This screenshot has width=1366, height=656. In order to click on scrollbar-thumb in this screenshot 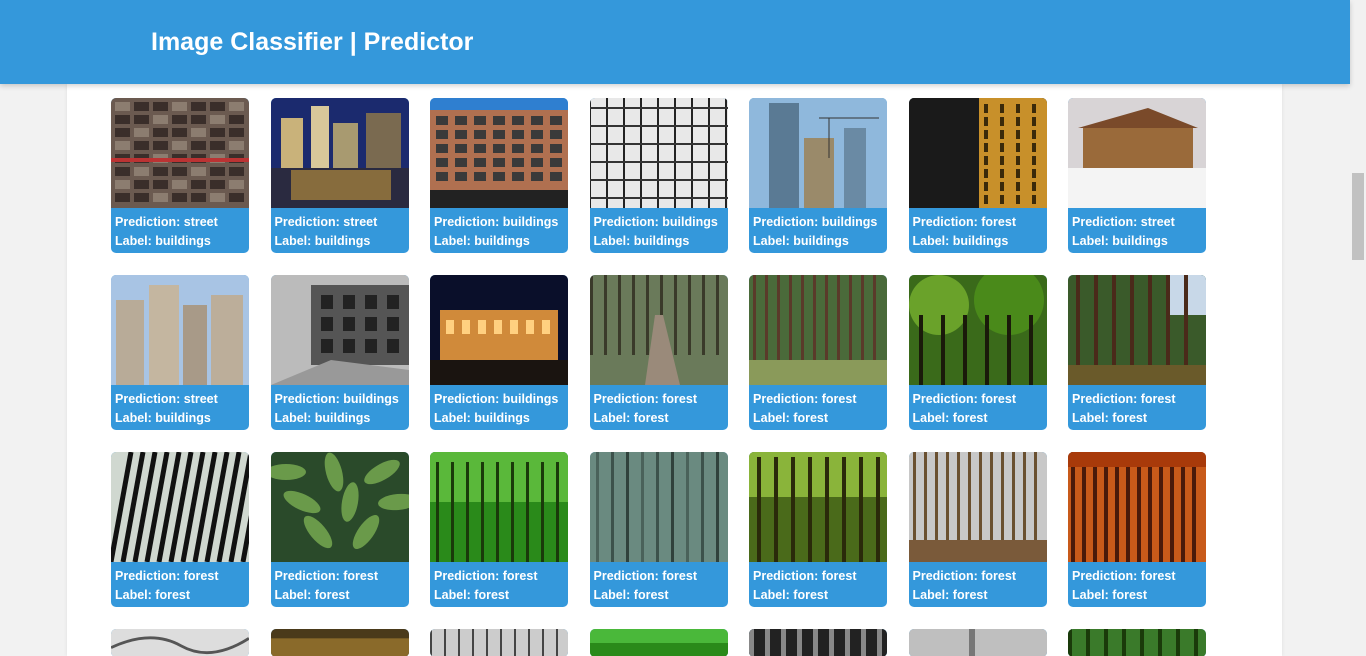, I will do `click(1358, 216)`.